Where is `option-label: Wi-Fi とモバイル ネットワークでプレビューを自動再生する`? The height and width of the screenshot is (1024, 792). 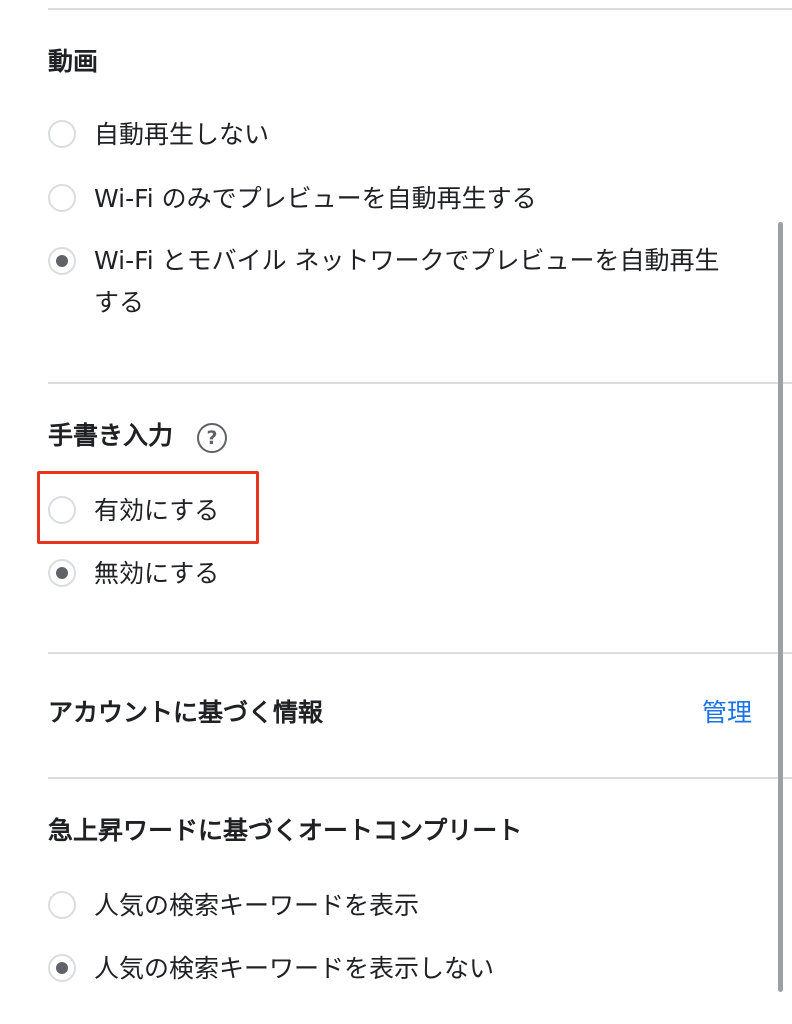 option-label: Wi-Fi とモバイル ネットワークでプレビューを自動再生する is located at coordinates (407, 281).